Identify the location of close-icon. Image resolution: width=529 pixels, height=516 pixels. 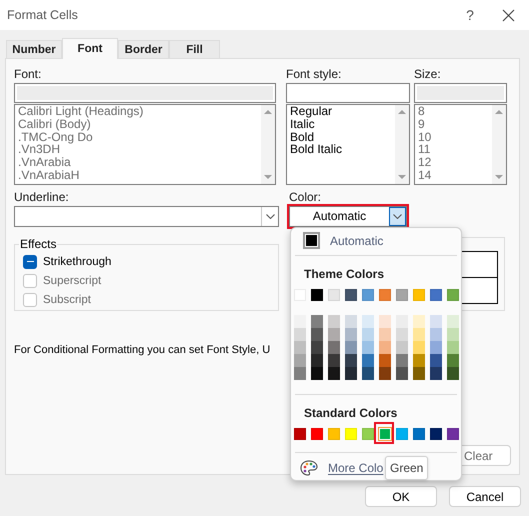
(508, 15).